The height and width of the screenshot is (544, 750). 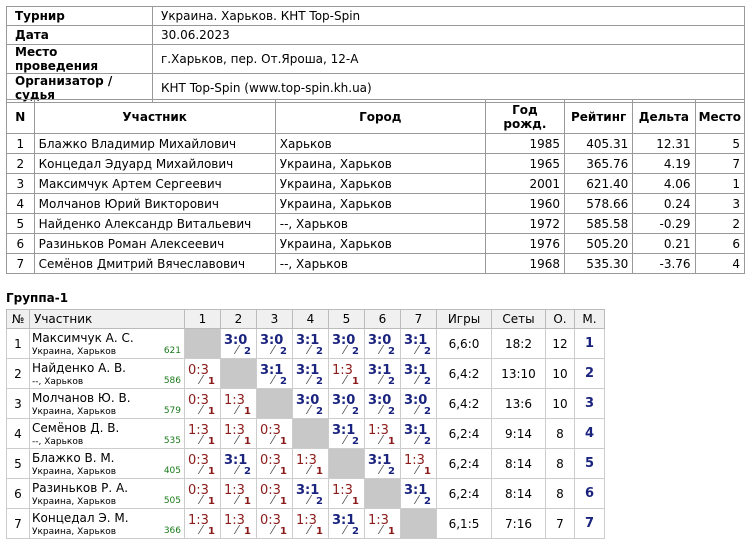 What do you see at coordinates (380, 183) in the screenshot?
I see `participants-cell: Украина, Харьков` at bounding box center [380, 183].